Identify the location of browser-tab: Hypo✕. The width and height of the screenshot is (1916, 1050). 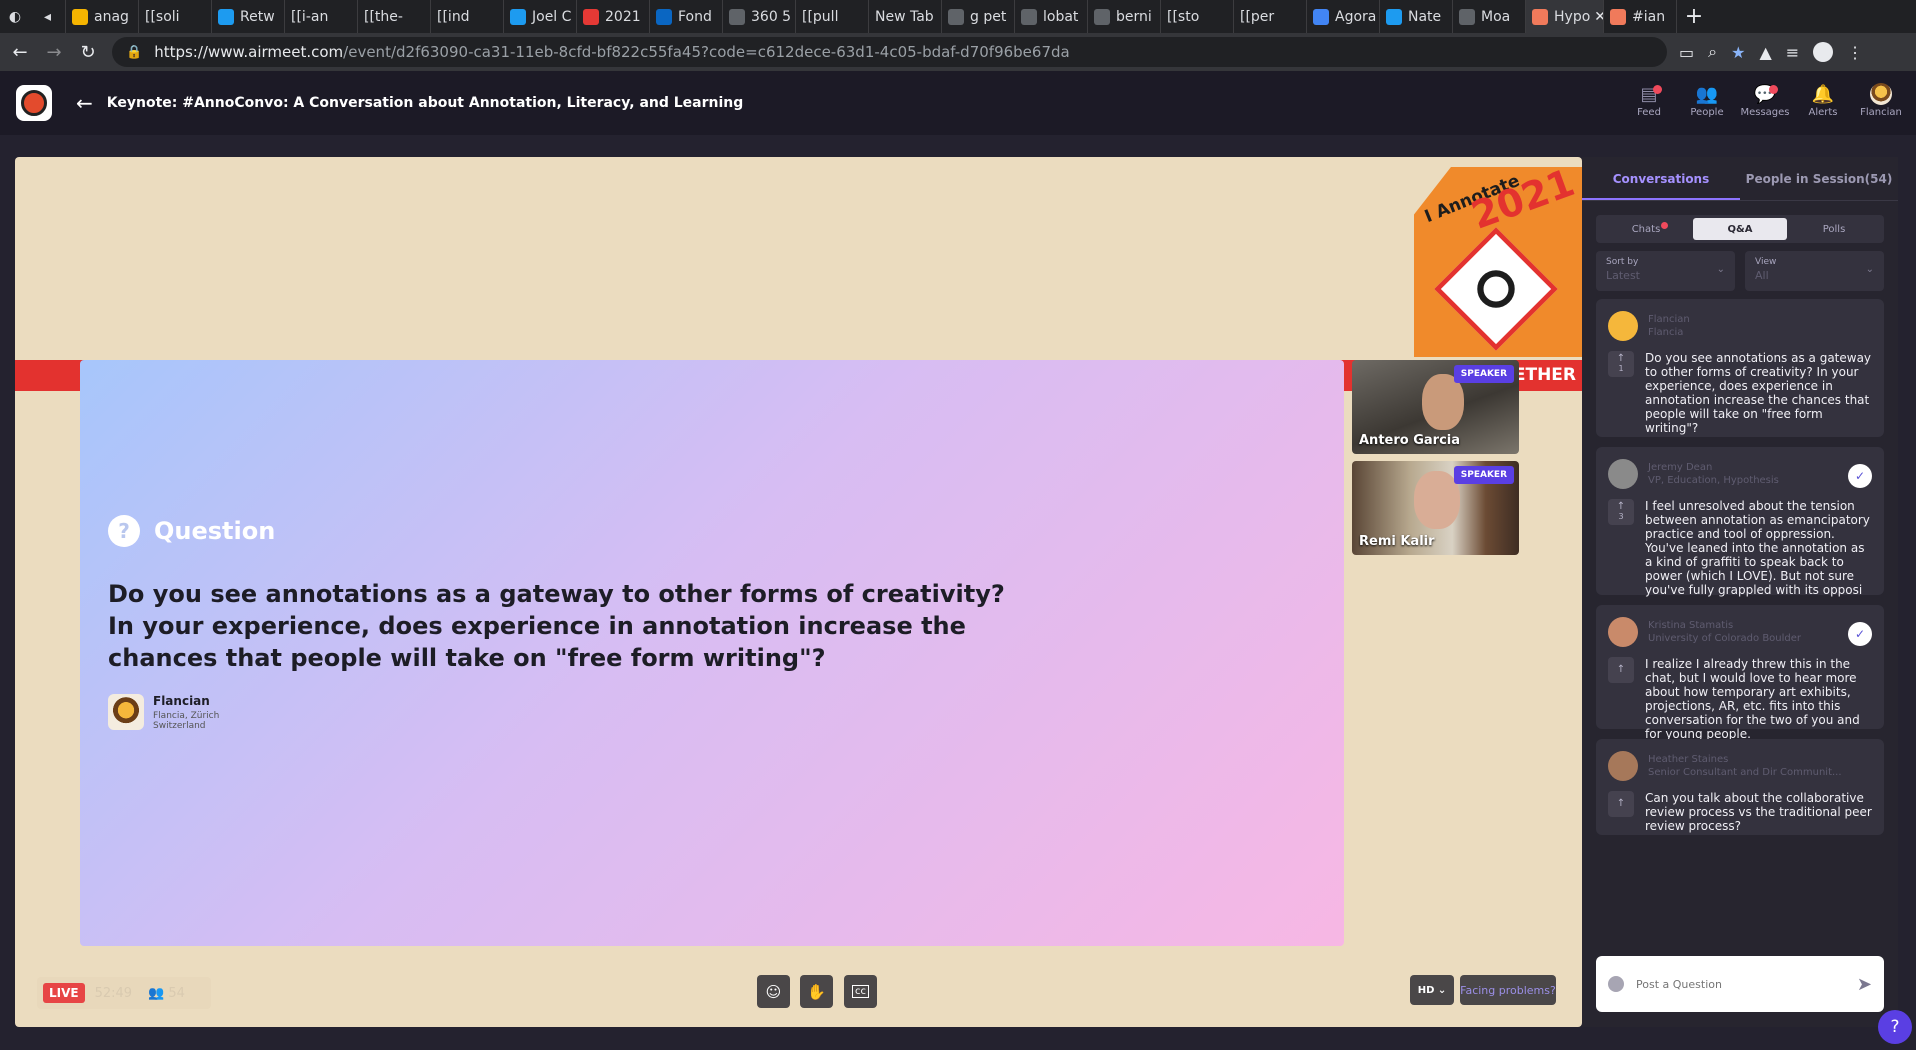
(1565, 16).